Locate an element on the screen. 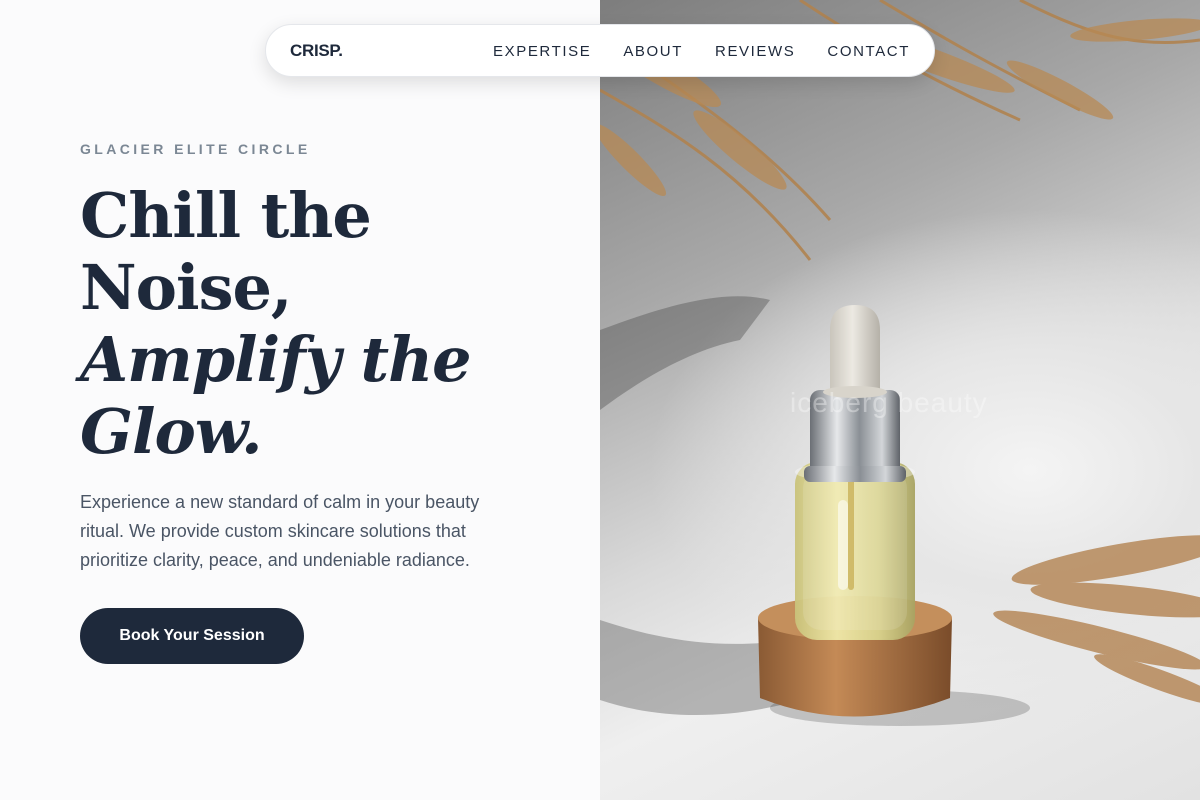  hero-eyebrow: GLACIER ELITE CIRCLE is located at coordinates (195, 149).